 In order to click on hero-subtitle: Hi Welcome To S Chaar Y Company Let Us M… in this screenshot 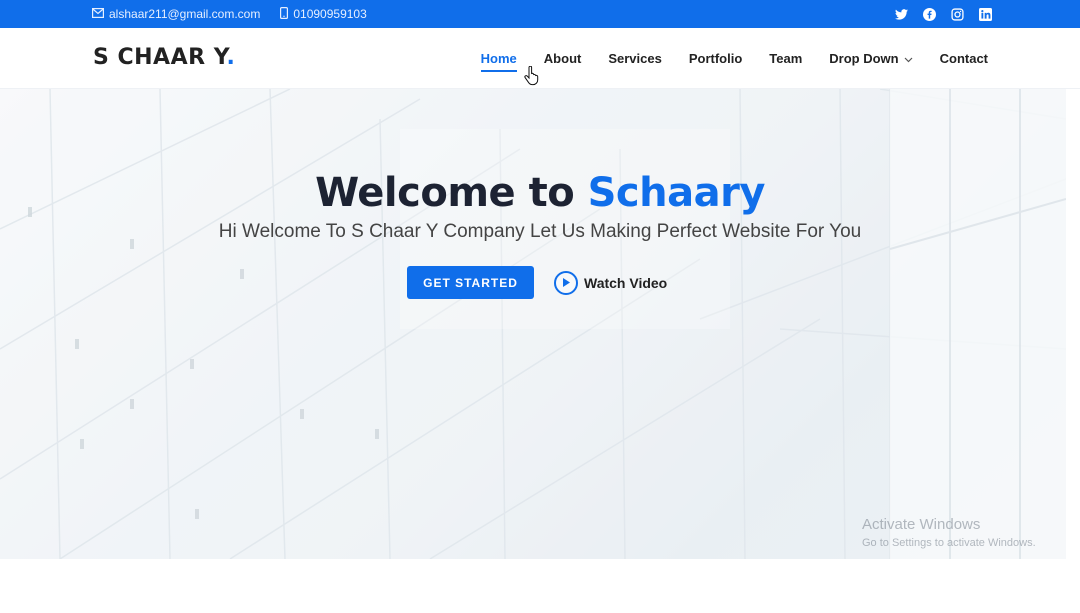, I will do `click(540, 231)`.